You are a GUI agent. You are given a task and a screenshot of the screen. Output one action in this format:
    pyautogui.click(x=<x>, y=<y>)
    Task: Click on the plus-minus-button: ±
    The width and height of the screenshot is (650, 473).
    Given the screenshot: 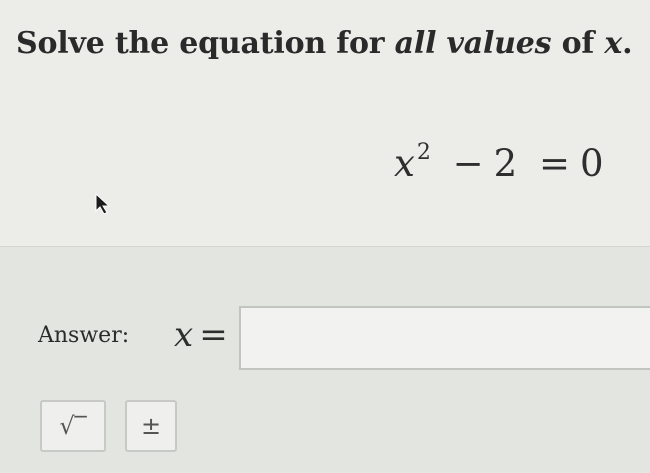 What is the action you would take?
    pyautogui.click(x=151, y=426)
    